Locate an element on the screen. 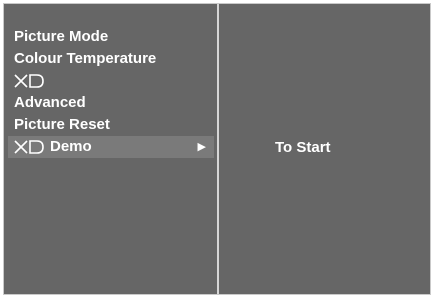  menu-item-colour-temperature: Colour Temperature is located at coordinates (111, 59).